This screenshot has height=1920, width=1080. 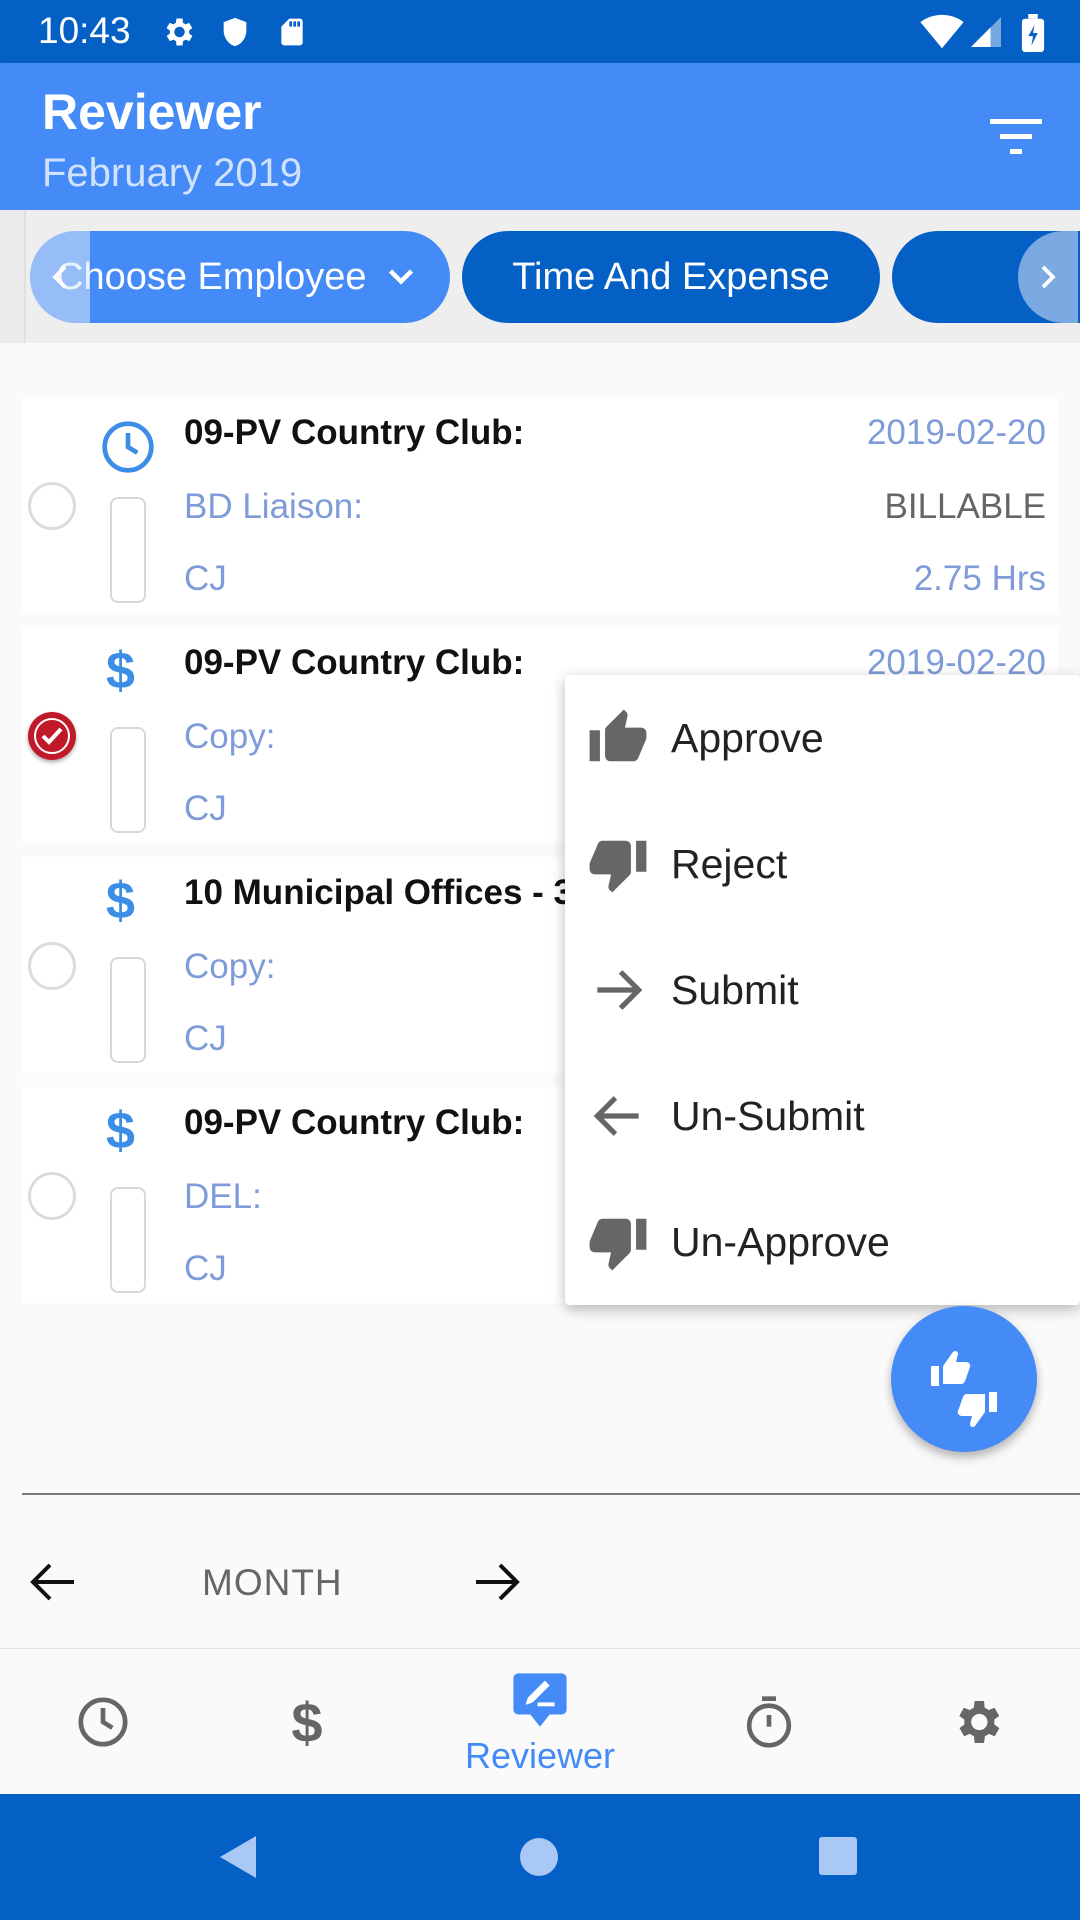 What do you see at coordinates (838, 1856) in the screenshot?
I see `recents-icon` at bounding box center [838, 1856].